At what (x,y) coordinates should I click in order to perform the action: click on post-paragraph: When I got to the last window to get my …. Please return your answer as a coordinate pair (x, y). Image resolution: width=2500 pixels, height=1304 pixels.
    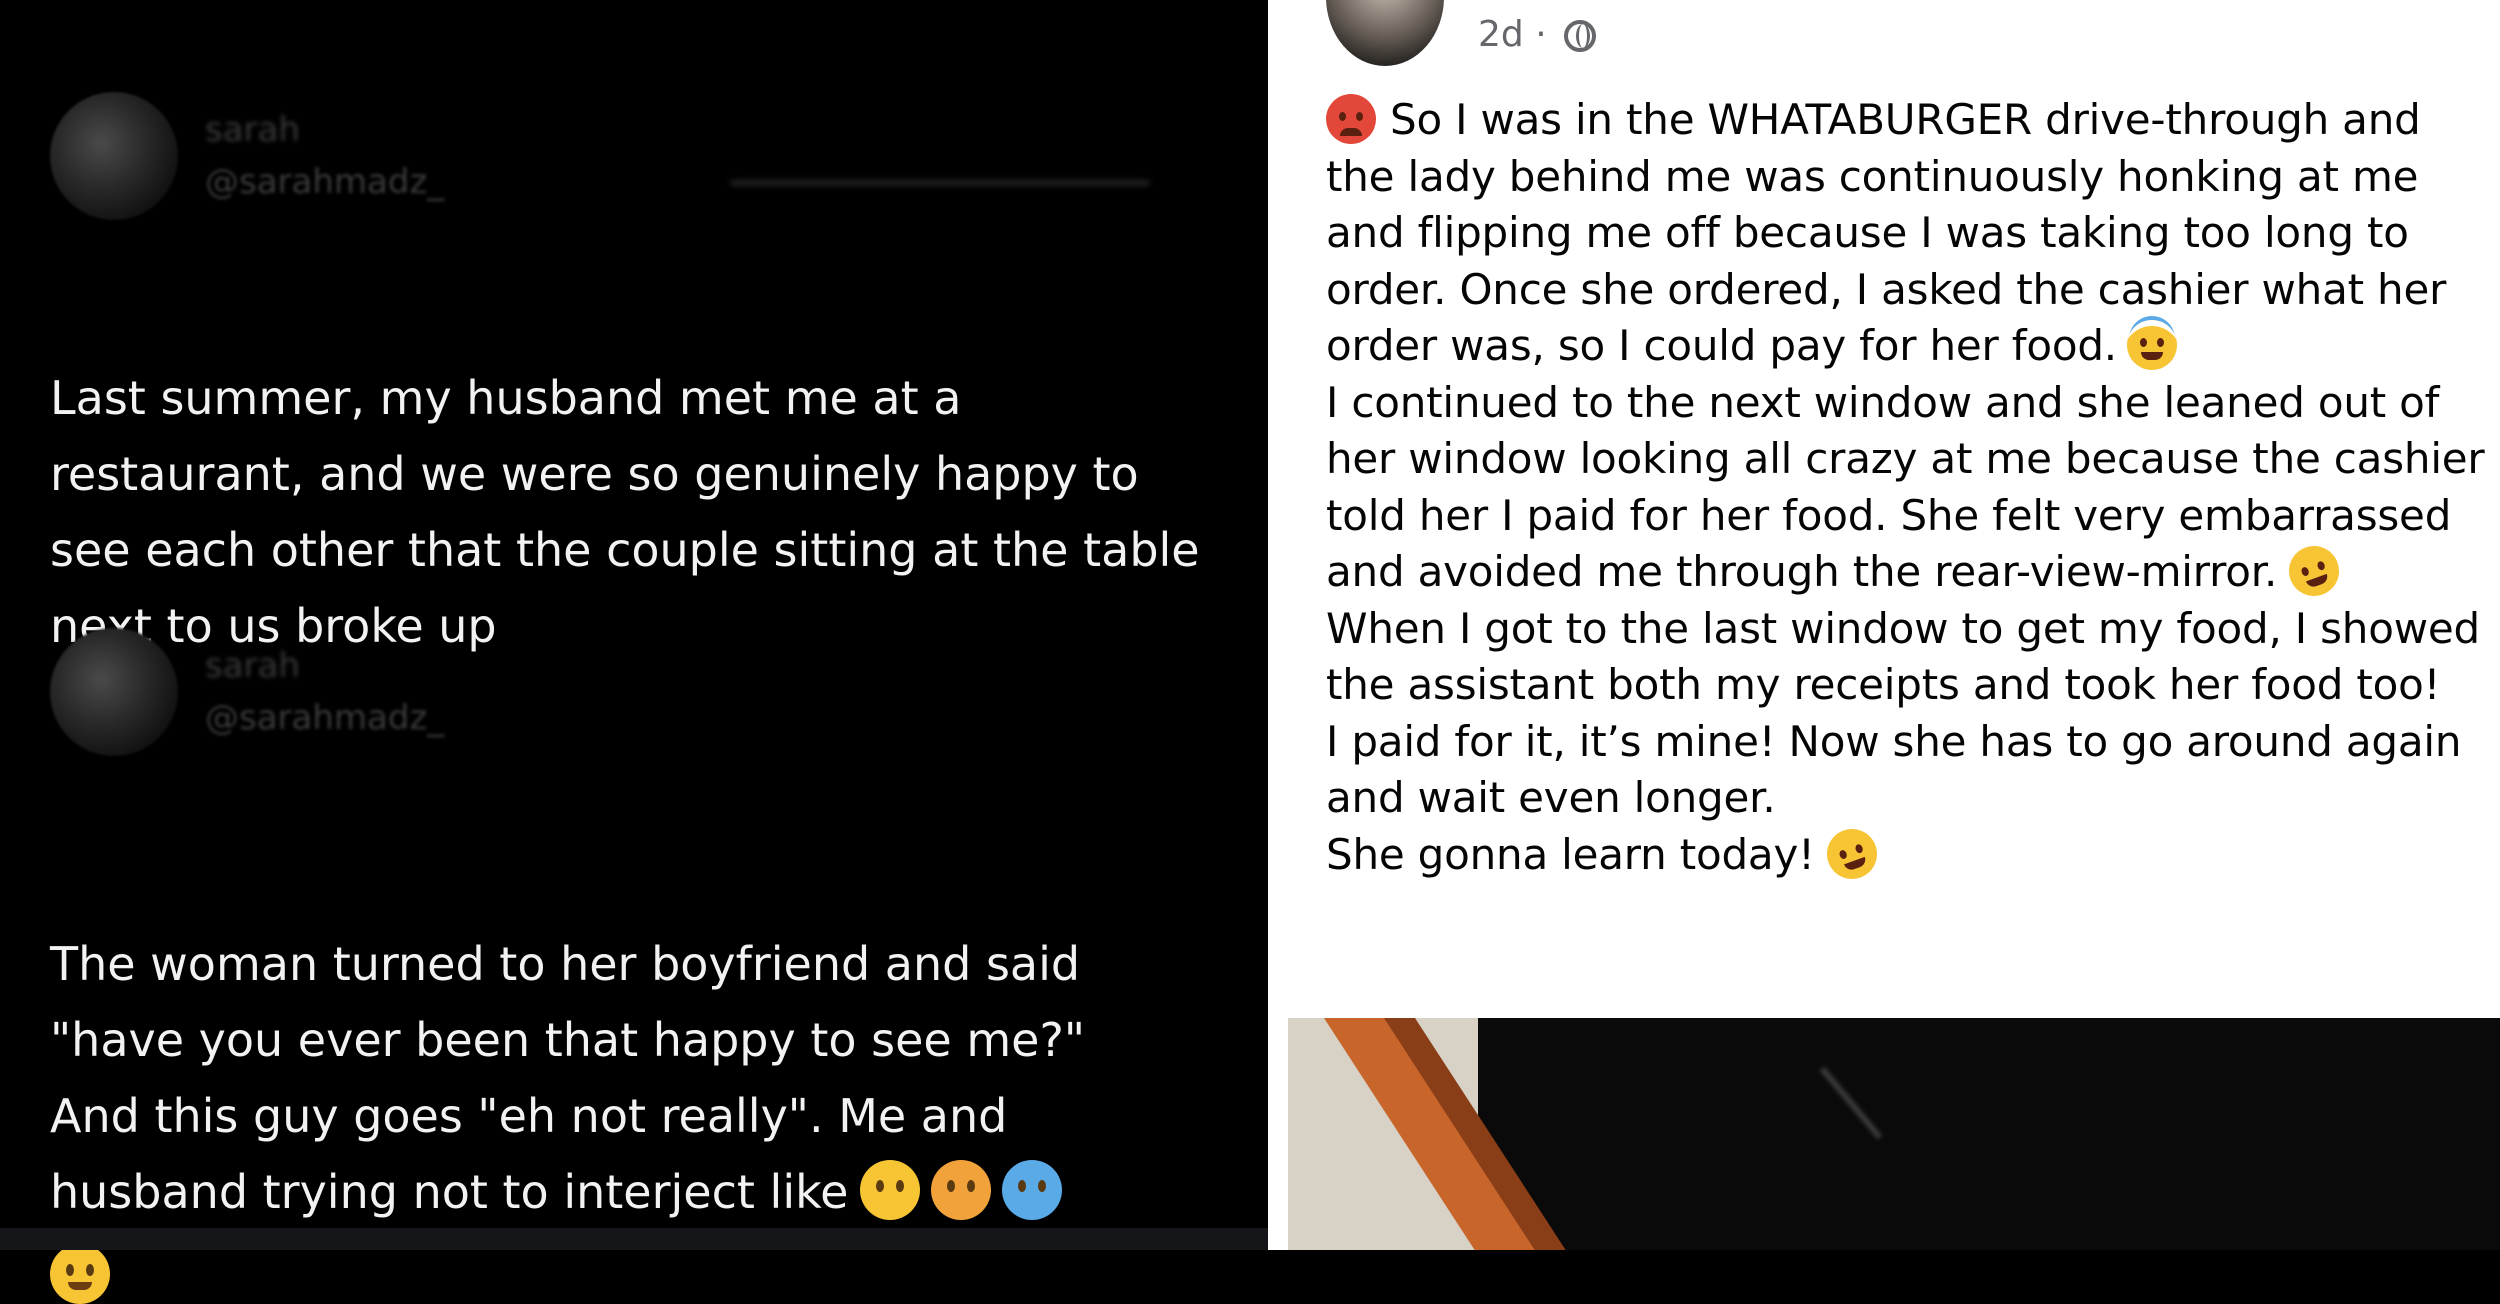
    Looking at the image, I should click on (1903, 656).